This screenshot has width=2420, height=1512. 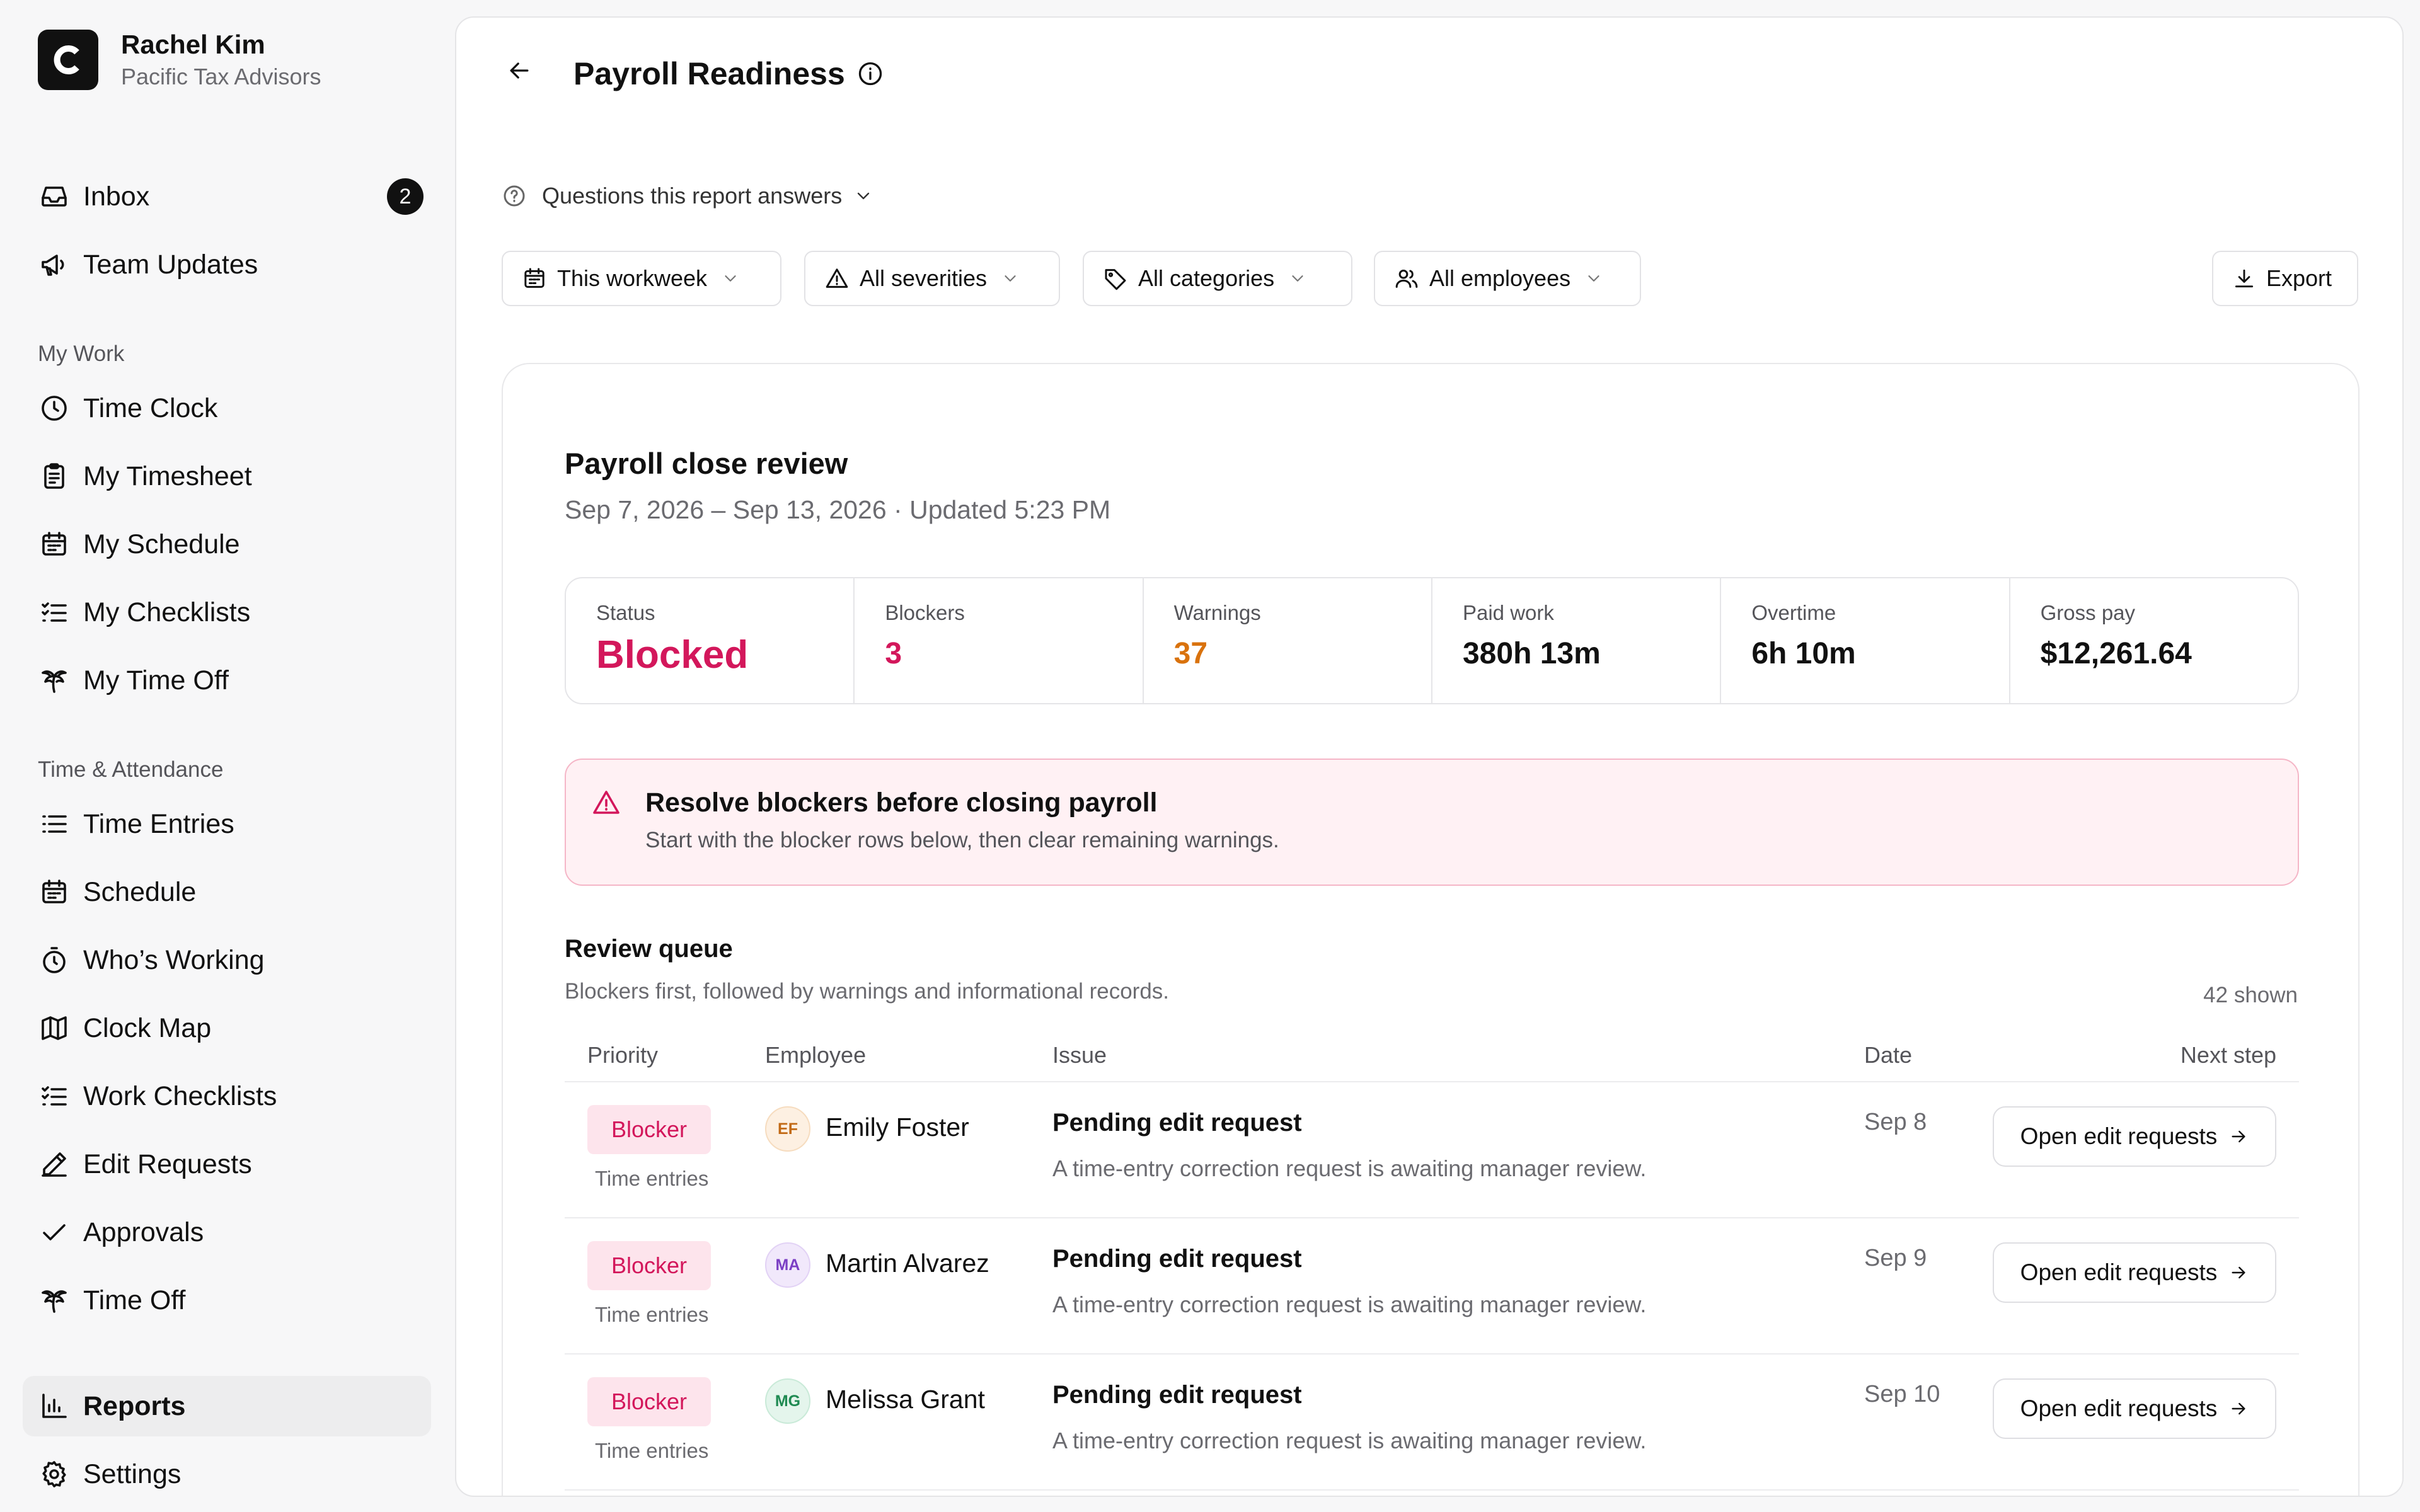 I want to click on megaphone-icon, so click(x=55, y=264).